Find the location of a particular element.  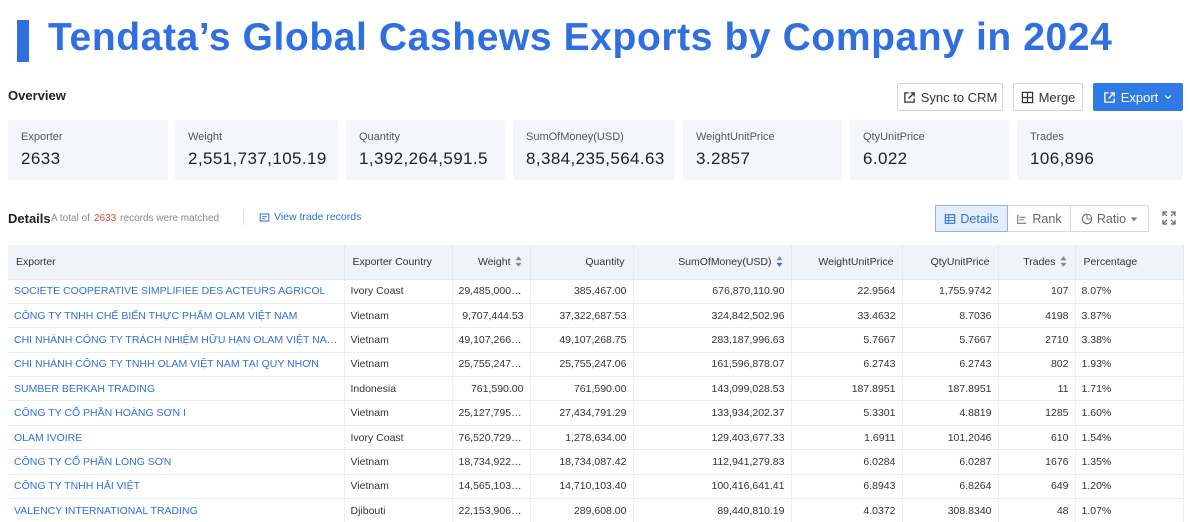

external-edit-icon is located at coordinates (909, 97).